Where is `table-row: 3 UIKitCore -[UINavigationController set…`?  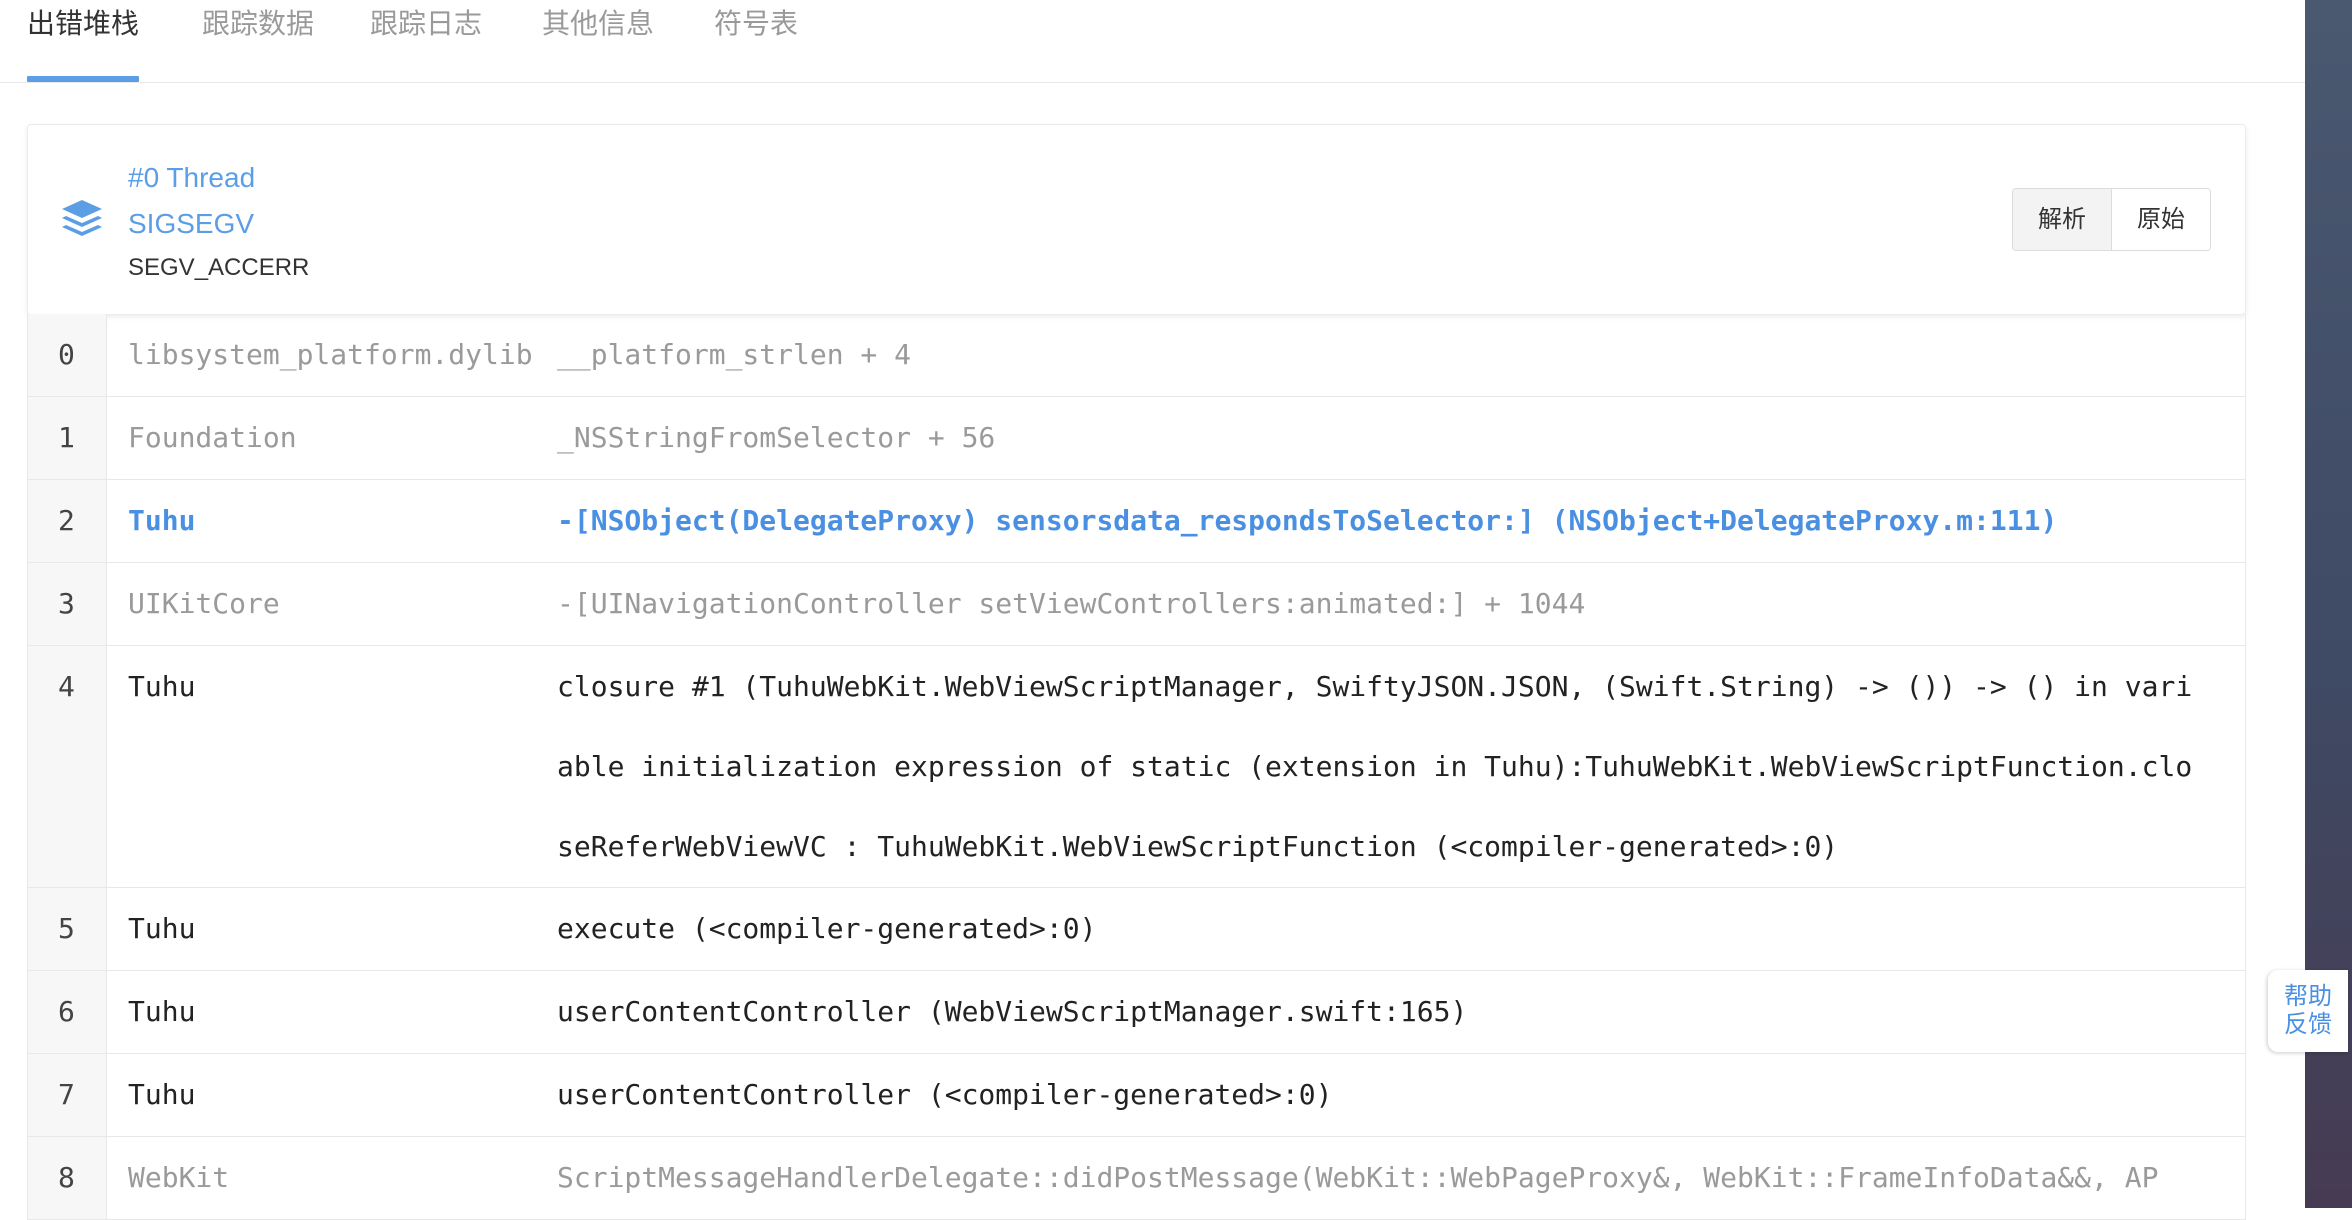
table-row: 3 UIKitCore -[UINavigationController set… is located at coordinates (1136, 604).